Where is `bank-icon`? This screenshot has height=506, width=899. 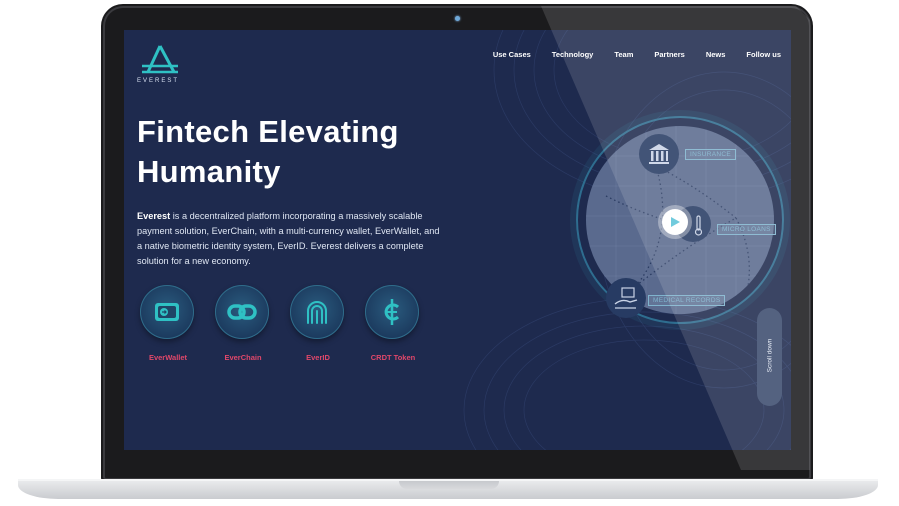
bank-icon is located at coordinates (659, 154).